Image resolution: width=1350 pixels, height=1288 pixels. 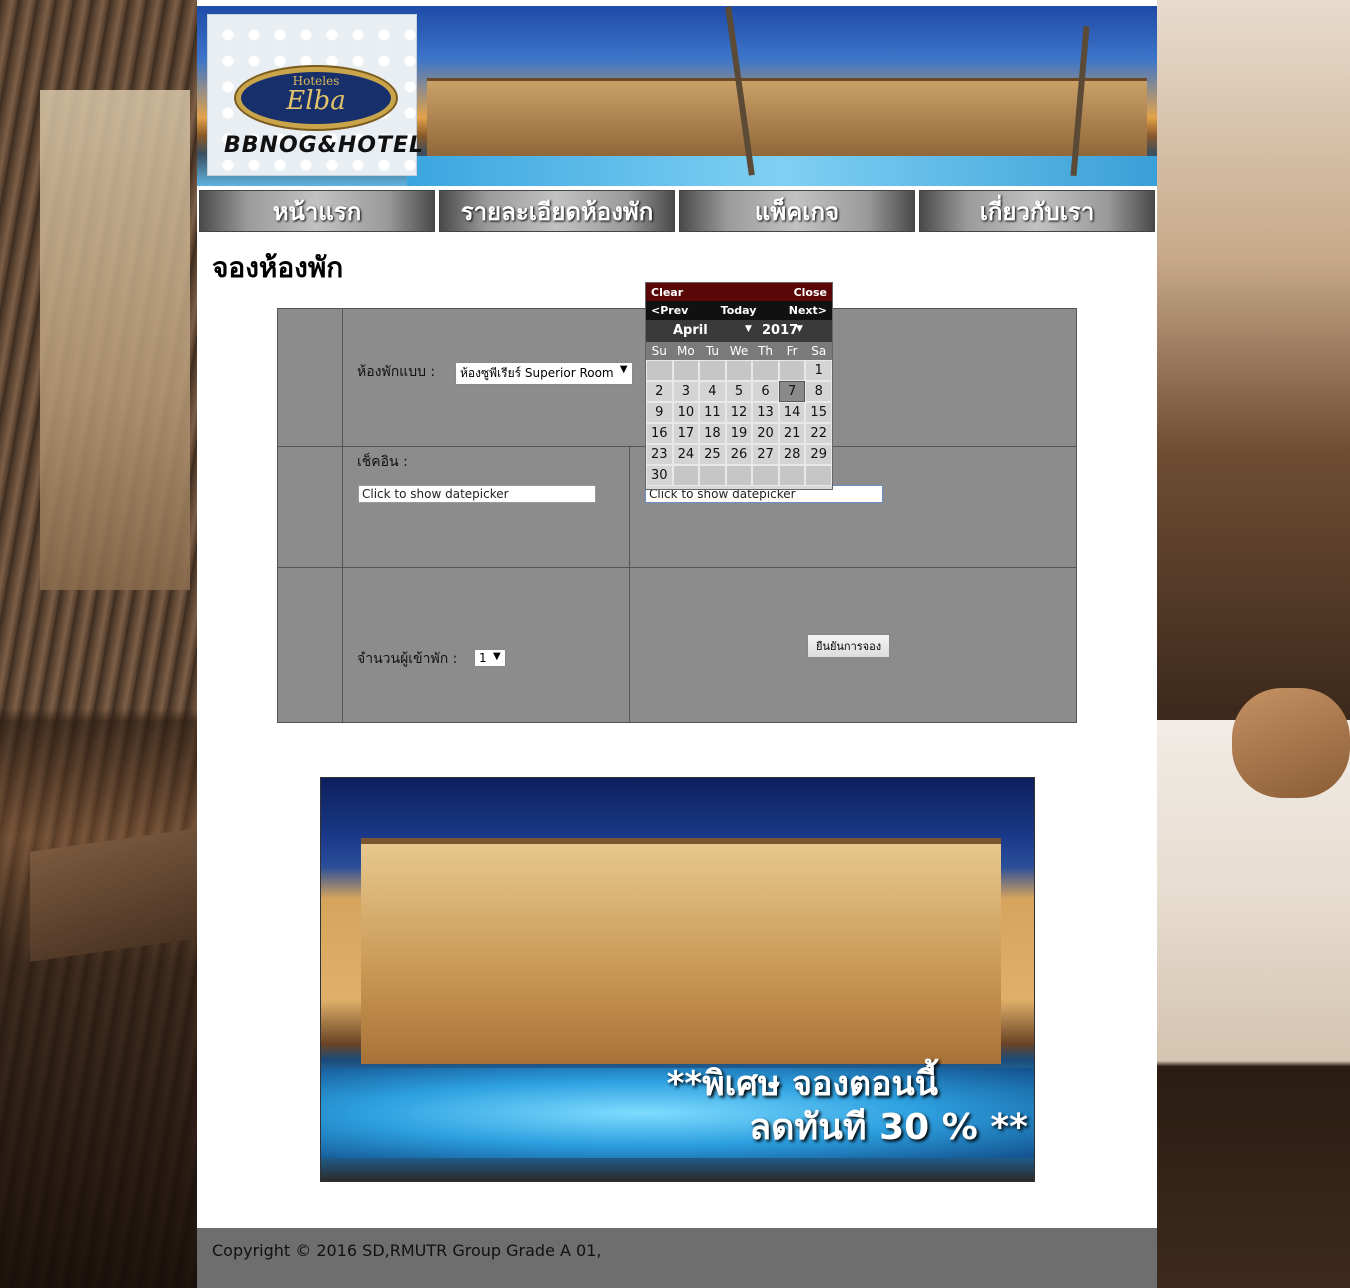 What do you see at coordinates (659, 454) in the screenshot?
I see `datepicker-day: 23` at bounding box center [659, 454].